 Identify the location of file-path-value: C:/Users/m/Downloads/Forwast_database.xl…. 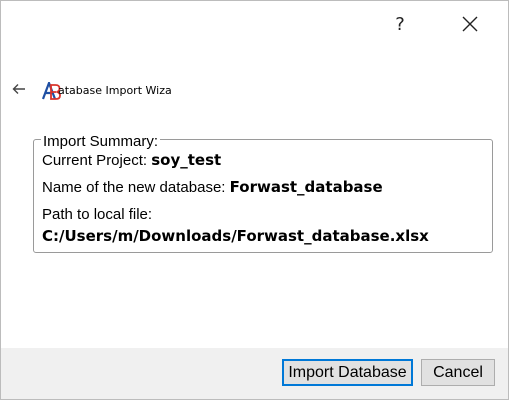
(235, 236).